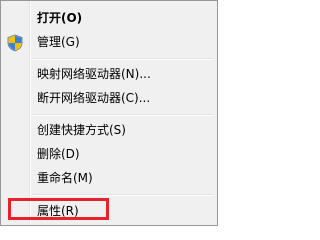 This screenshot has width=320, height=240. I want to click on menu-item-delete: 删除(D), so click(121, 154).